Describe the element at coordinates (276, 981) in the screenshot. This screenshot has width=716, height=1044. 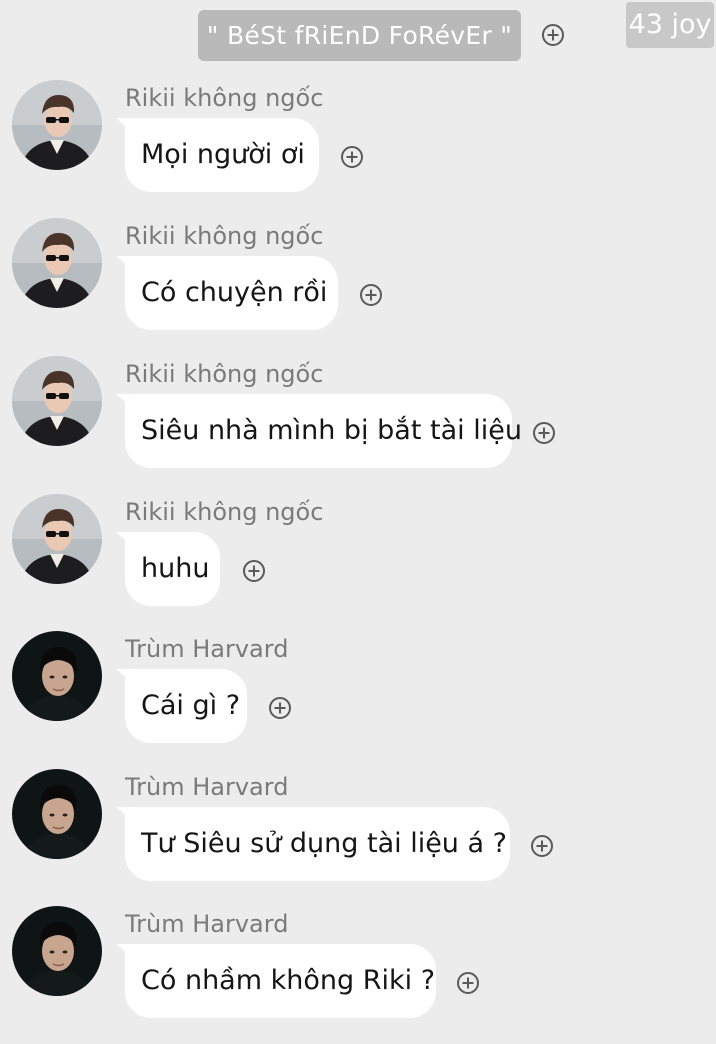
I see `message-bubble: Có nhầm không Riki ?` at that location.